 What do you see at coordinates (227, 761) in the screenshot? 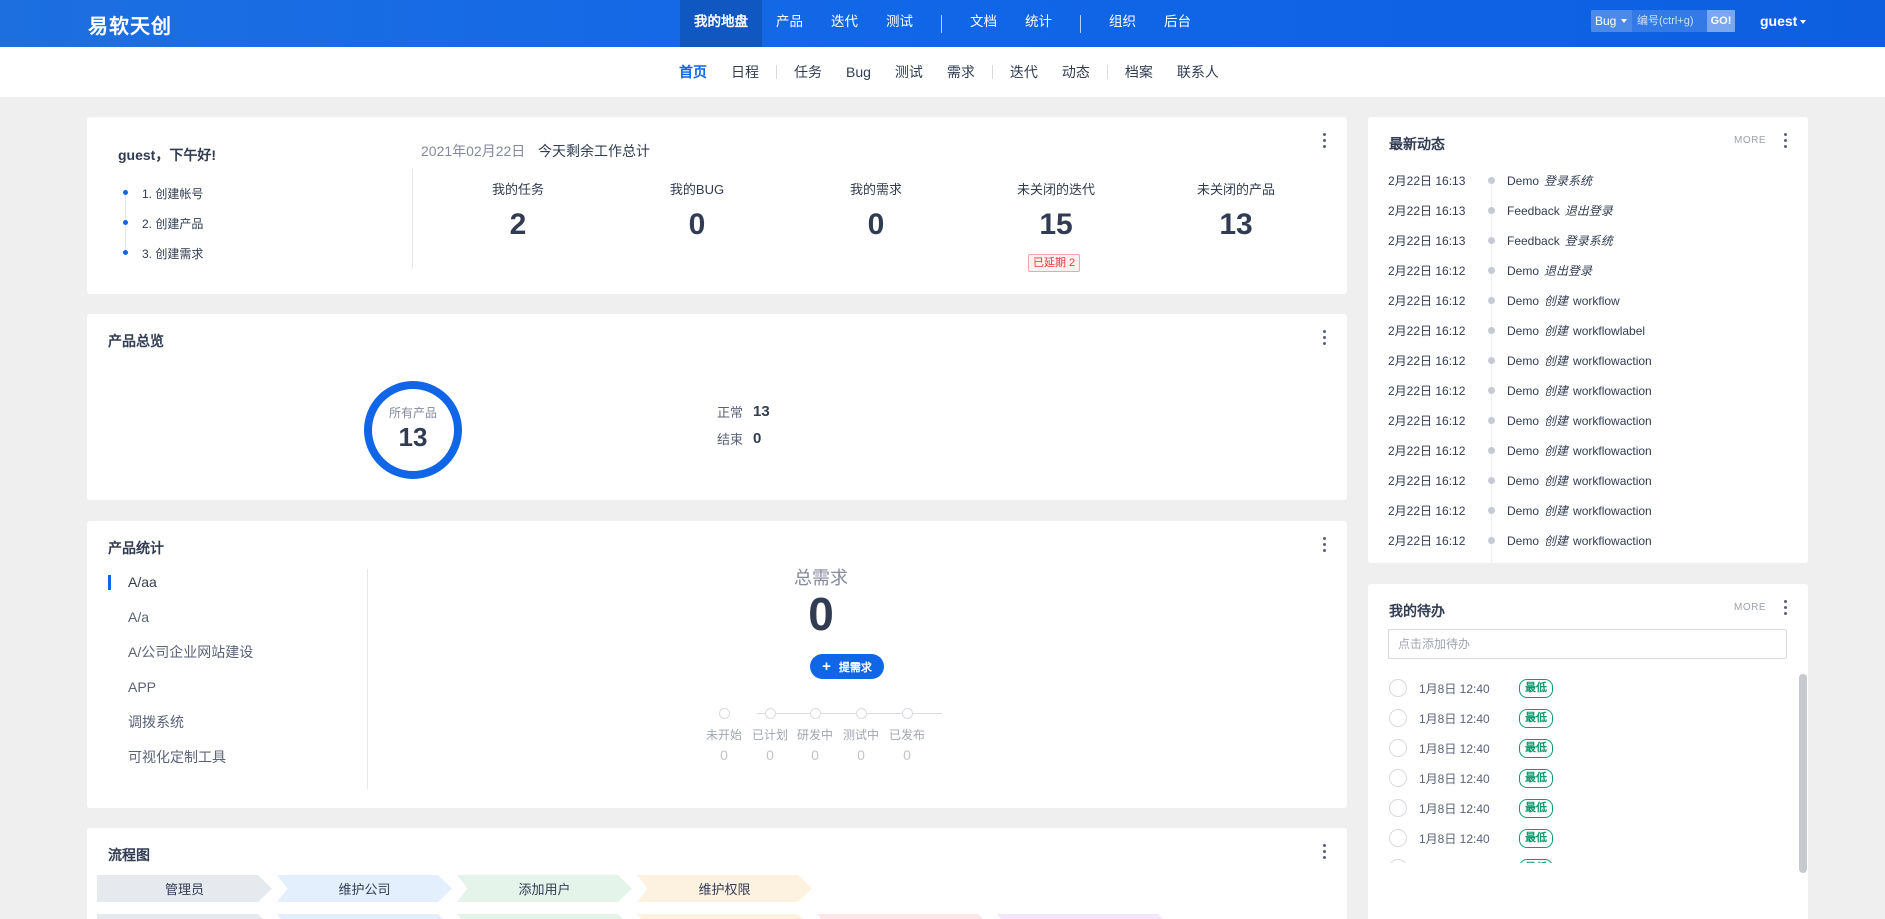
I see `product-list-item: 可视化定制工具` at bounding box center [227, 761].